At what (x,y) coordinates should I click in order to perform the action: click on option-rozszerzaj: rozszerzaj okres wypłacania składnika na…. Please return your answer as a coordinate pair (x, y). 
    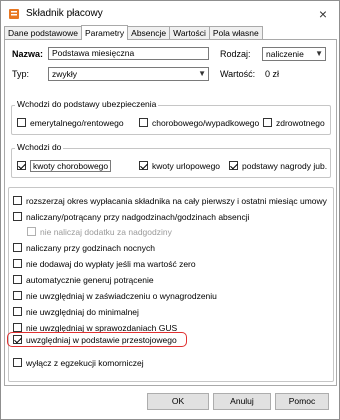
    Looking at the image, I should click on (170, 200).